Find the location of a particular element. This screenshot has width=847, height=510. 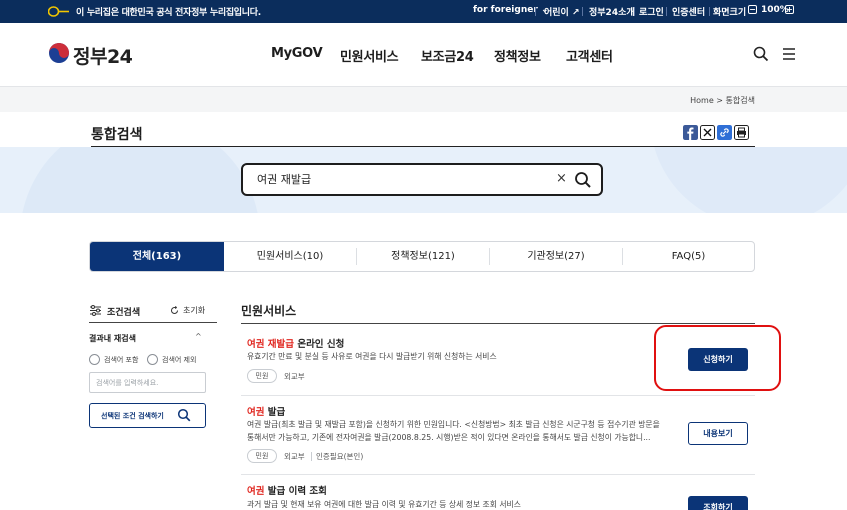

breadcrumb-current: 통합검색 is located at coordinates (740, 100).